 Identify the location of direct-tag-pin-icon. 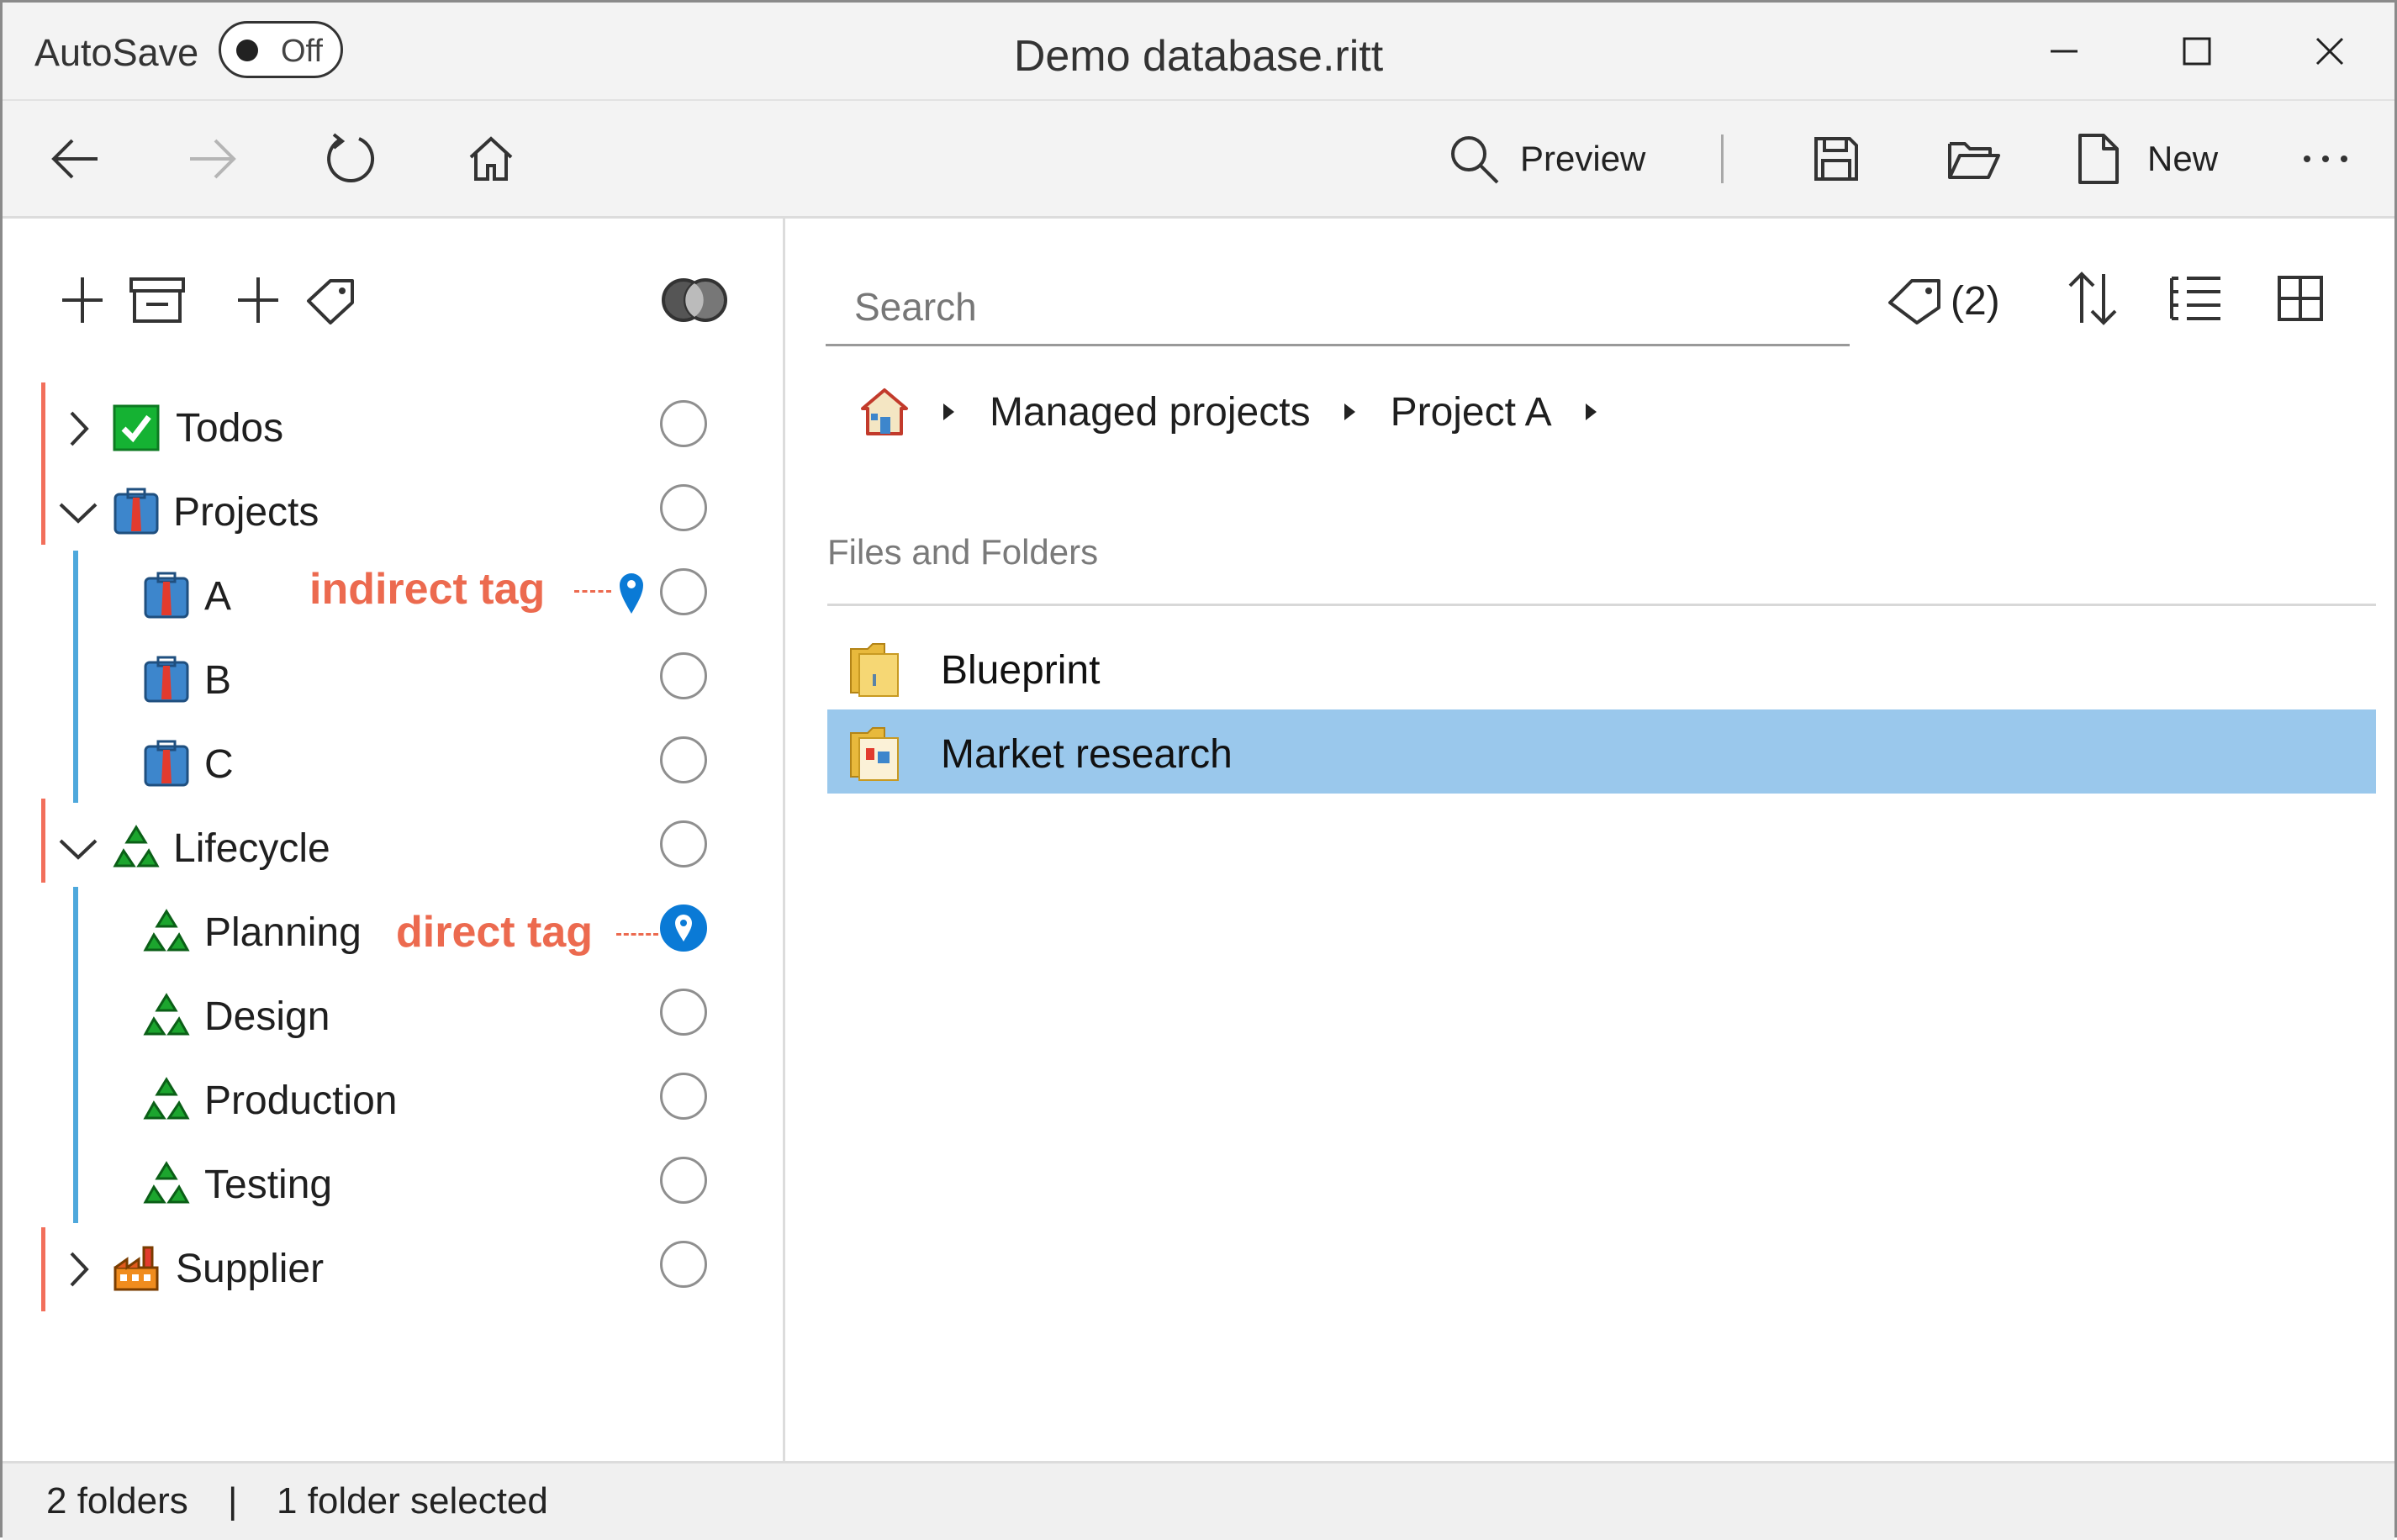
(683, 928).